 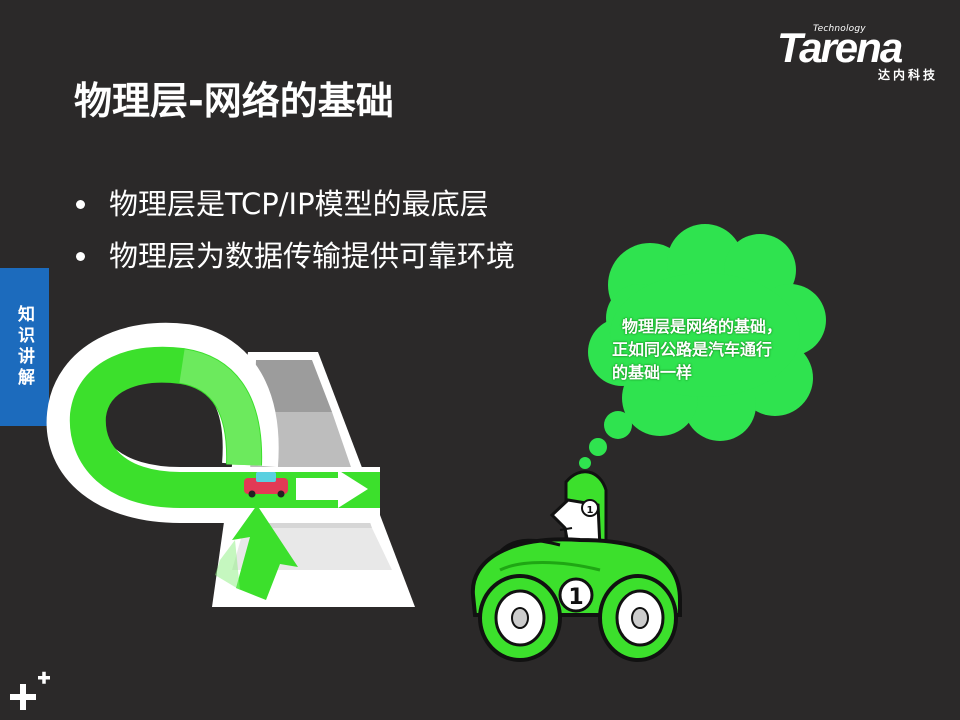 I want to click on bubble-line: 的基础一样, so click(x=652, y=372).